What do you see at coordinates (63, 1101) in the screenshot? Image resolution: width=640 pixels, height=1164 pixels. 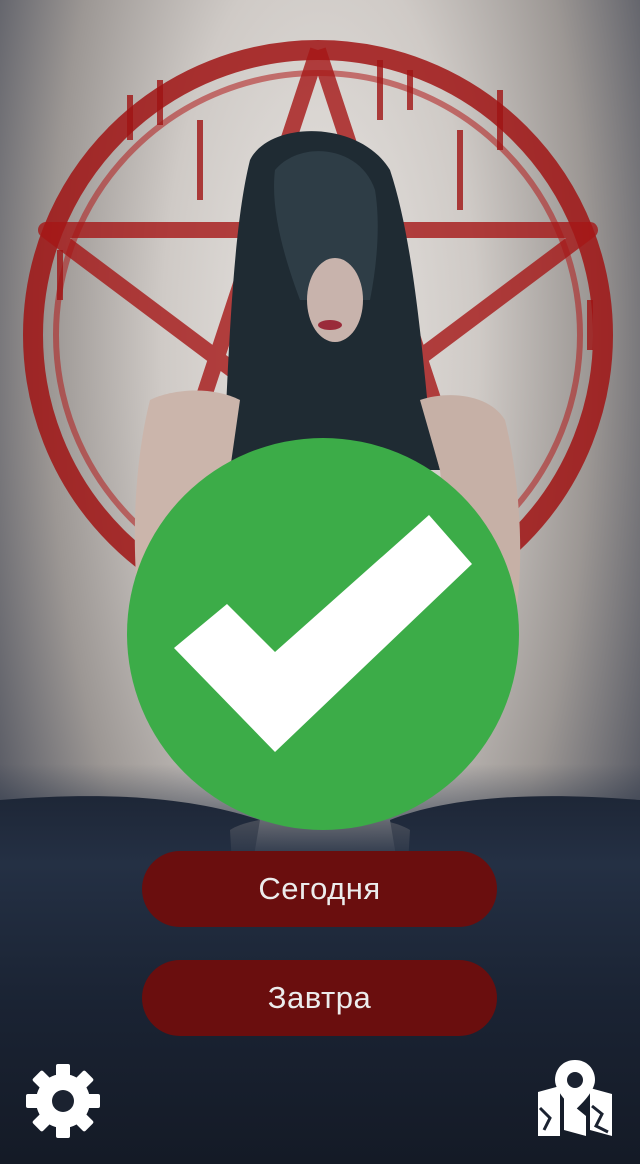 I see `gear-icon` at bounding box center [63, 1101].